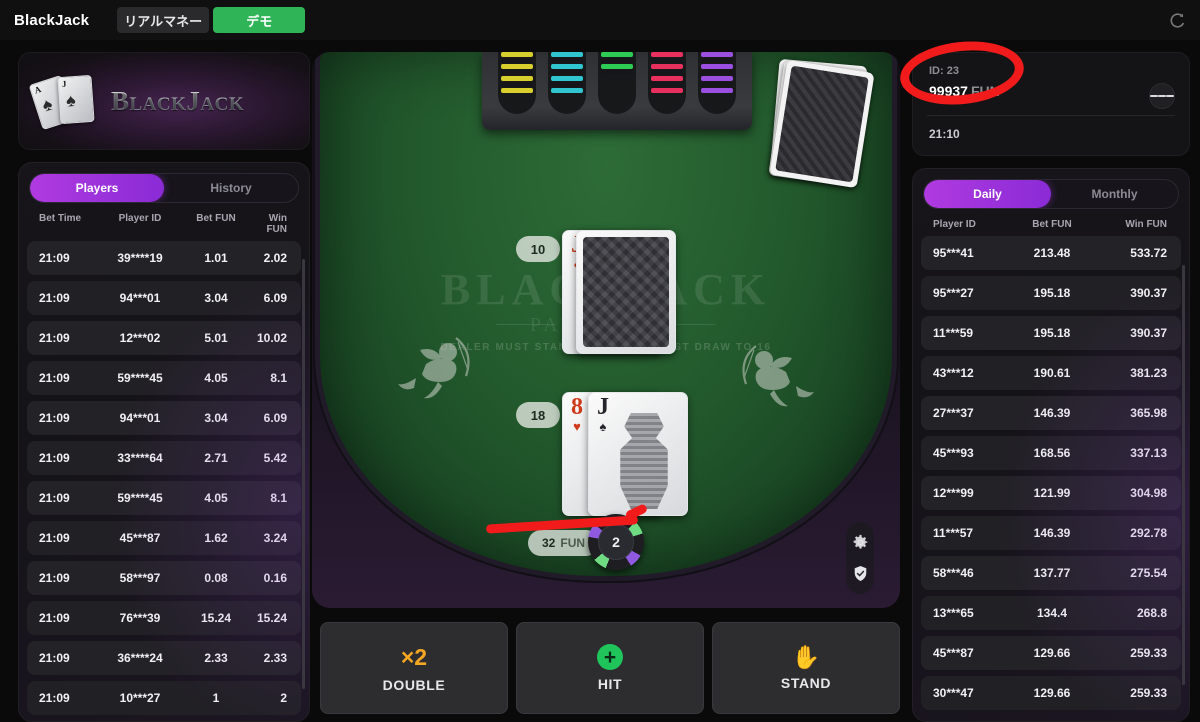 The height and width of the screenshot is (722, 1200). I want to click on table-row: 21:09 12***02 5.01 10.02, so click(164, 338).